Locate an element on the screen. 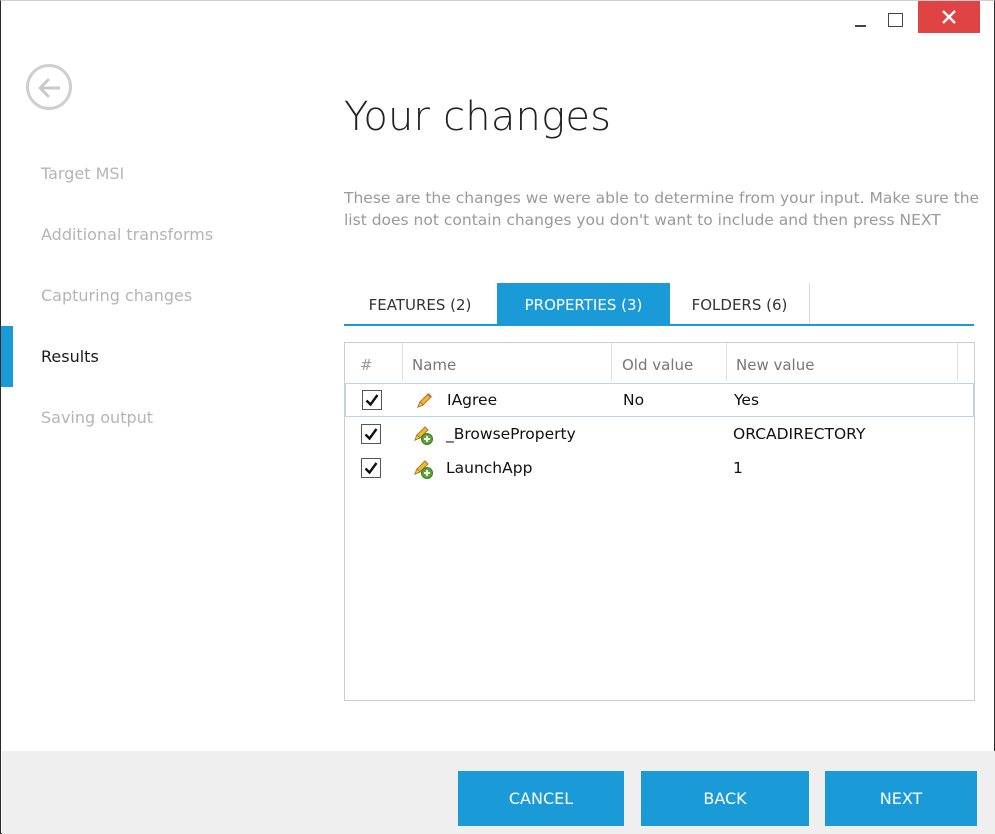 The height and width of the screenshot is (834, 995). active-indicator is located at coordinates (7, 356).